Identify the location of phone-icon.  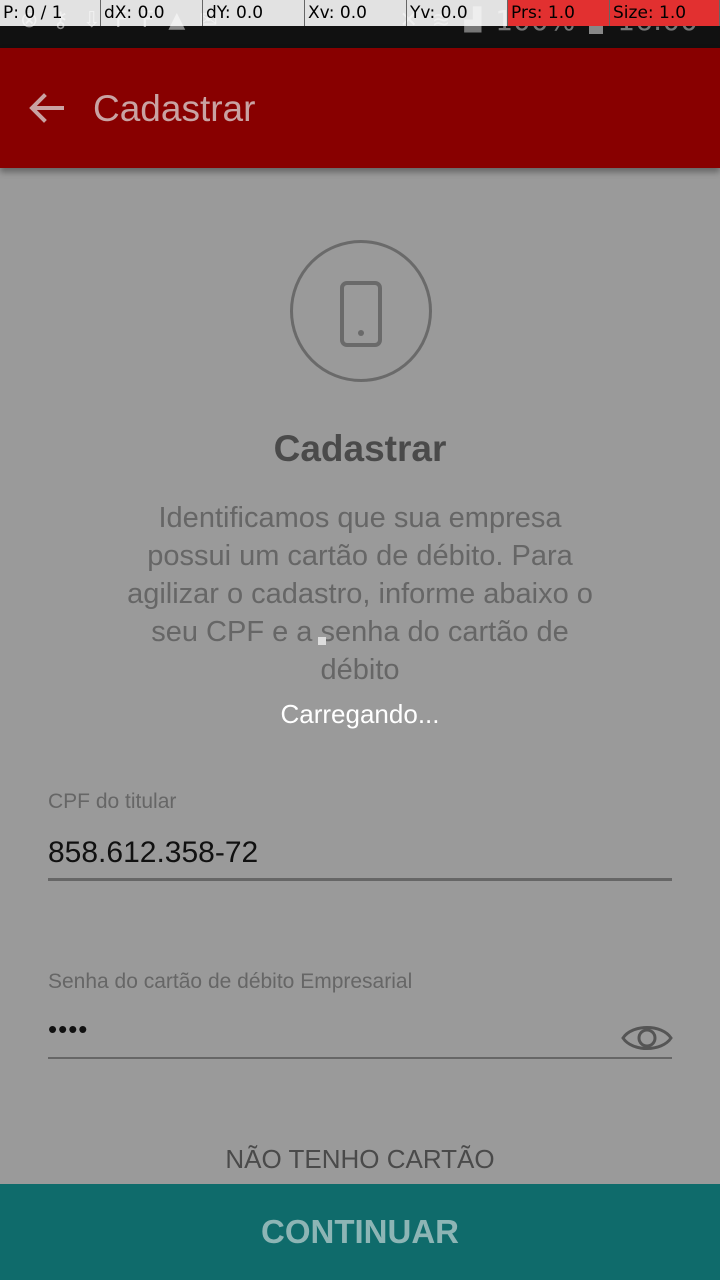
(361, 314).